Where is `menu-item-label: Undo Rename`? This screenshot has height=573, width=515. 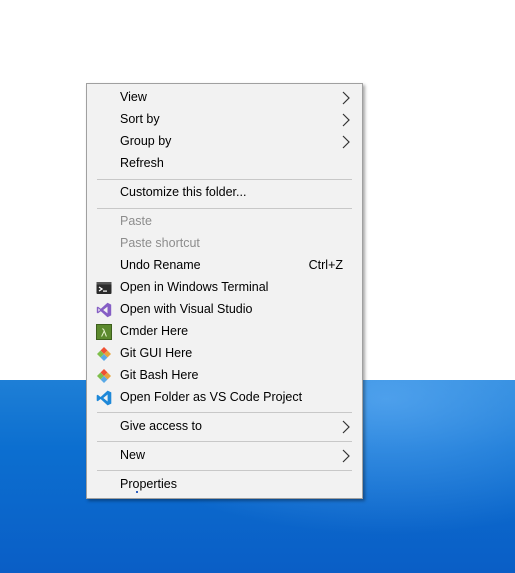
menu-item-label: Undo Rename is located at coordinates (160, 265).